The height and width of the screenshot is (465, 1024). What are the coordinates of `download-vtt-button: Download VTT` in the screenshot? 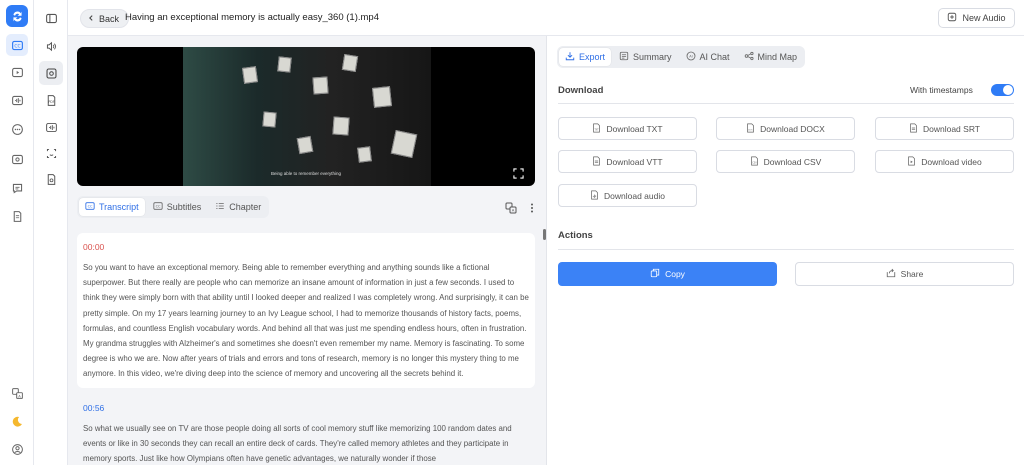 It's located at (627, 161).